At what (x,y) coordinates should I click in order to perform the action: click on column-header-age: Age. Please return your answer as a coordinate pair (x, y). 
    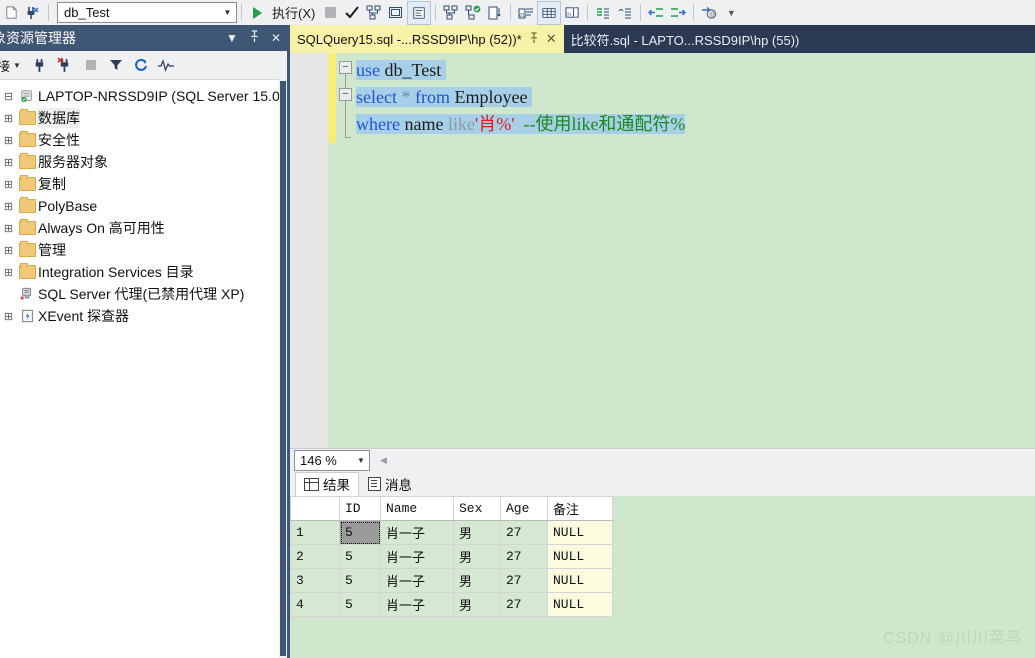
    Looking at the image, I should click on (524, 508).